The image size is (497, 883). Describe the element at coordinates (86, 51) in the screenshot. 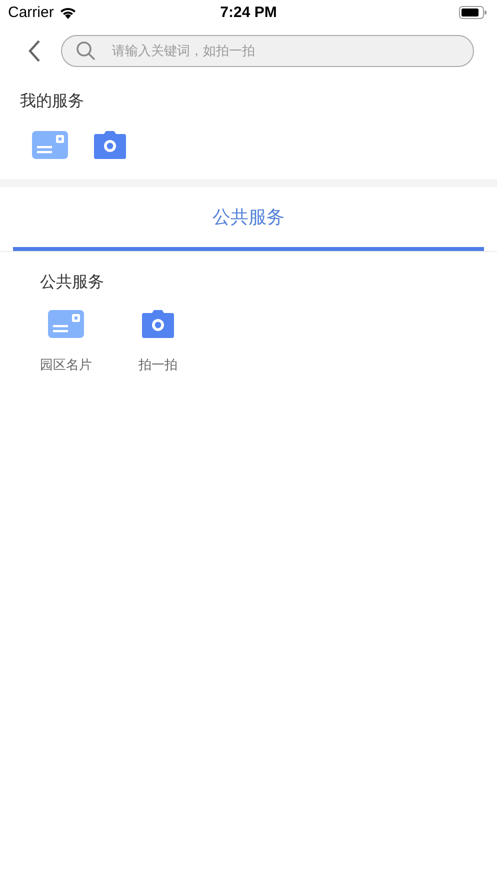

I see `search-icon` at that location.